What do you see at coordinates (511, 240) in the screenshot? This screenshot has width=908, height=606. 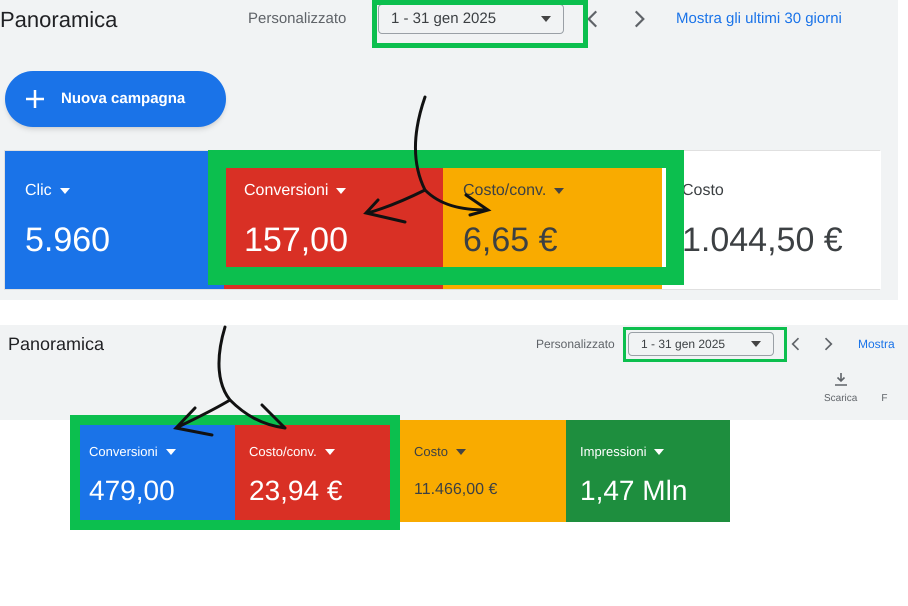 I see `metric-value: 6,65 €` at bounding box center [511, 240].